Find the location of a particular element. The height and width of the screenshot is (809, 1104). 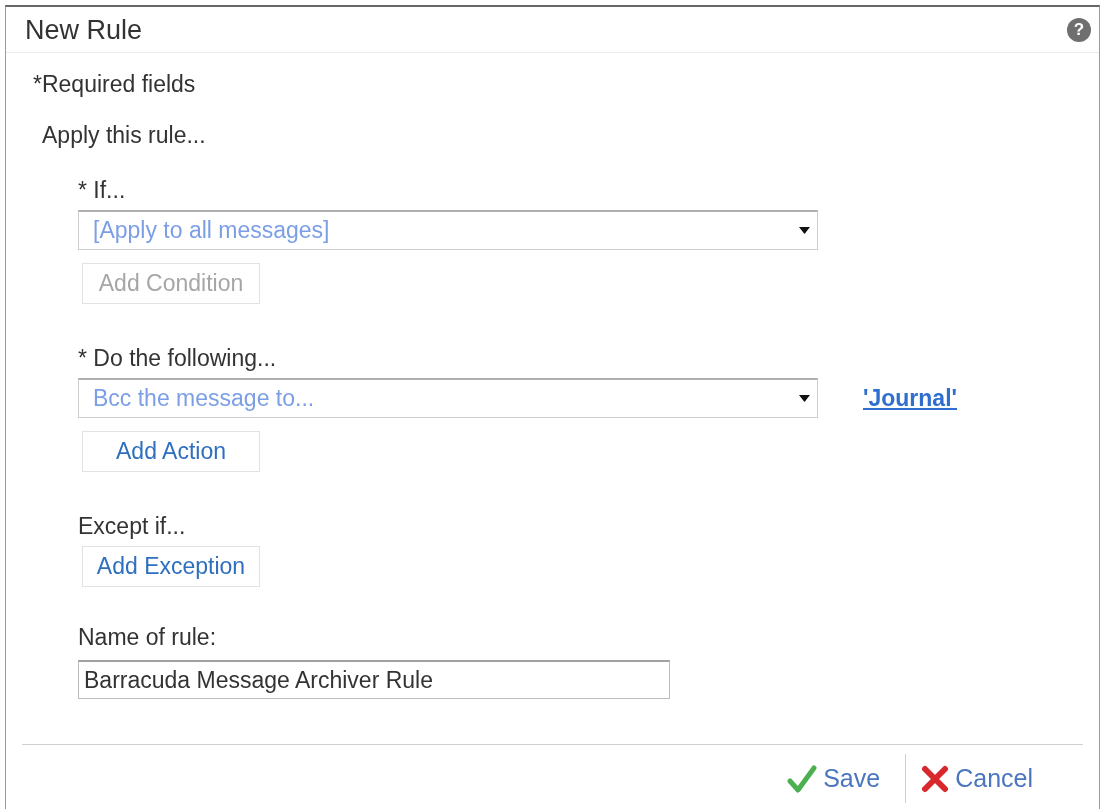

dialog-title: New Rule is located at coordinates (84, 29).